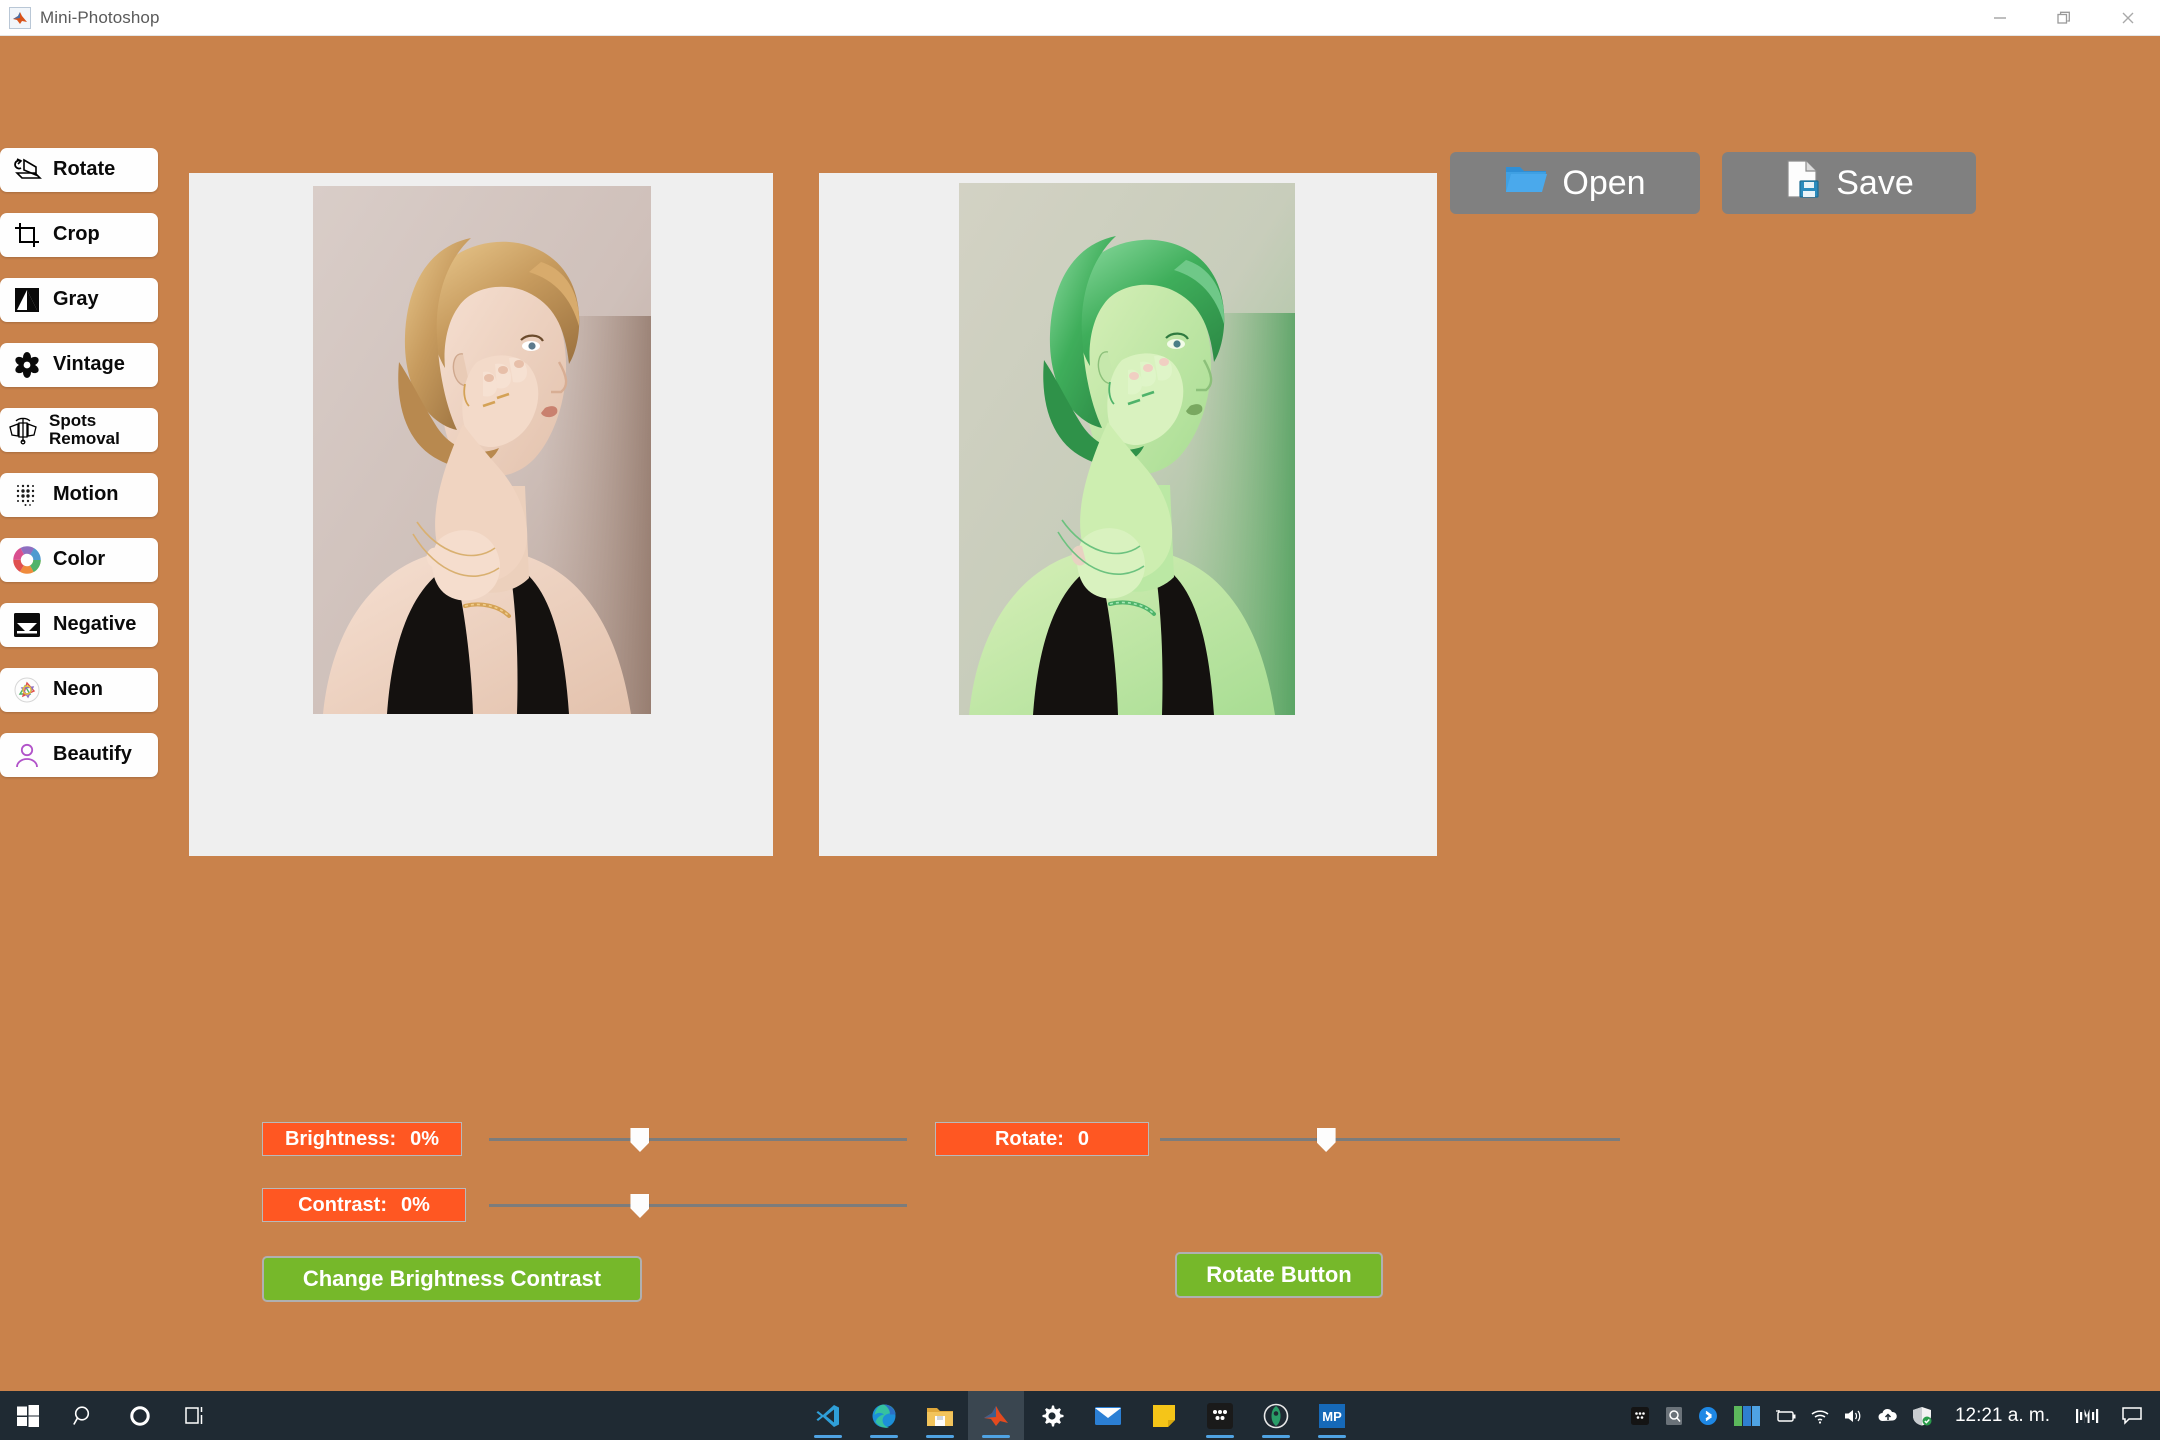 Image resolution: width=2160 pixels, height=1440 pixels. What do you see at coordinates (1127, 449) in the screenshot?
I see `edited-image` at bounding box center [1127, 449].